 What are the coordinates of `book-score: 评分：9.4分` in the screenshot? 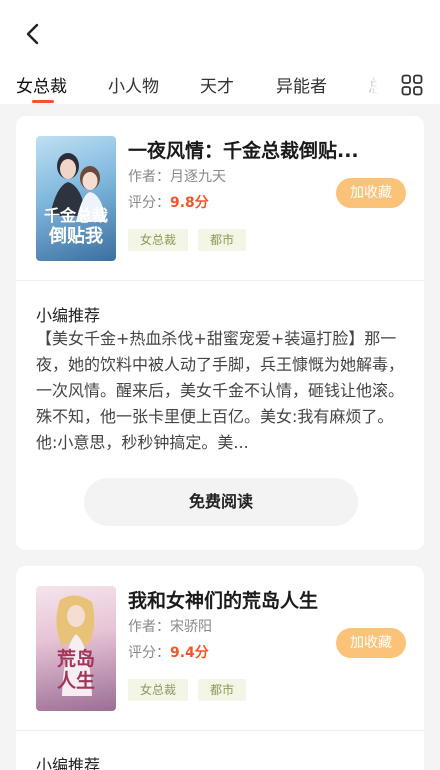 It's located at (168, 652).